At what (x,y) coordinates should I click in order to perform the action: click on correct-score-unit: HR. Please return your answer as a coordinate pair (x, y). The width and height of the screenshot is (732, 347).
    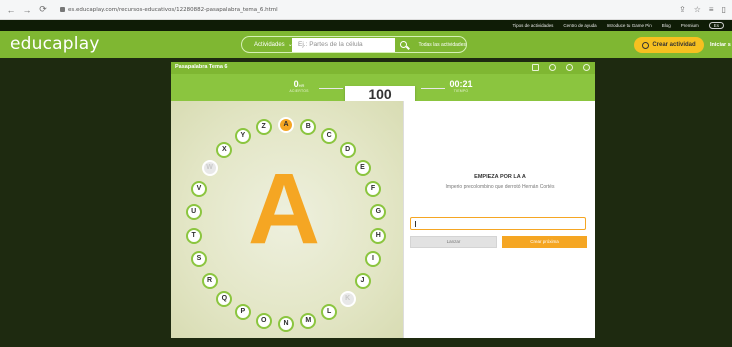
    Looking at the image, I should click on (301, 85).